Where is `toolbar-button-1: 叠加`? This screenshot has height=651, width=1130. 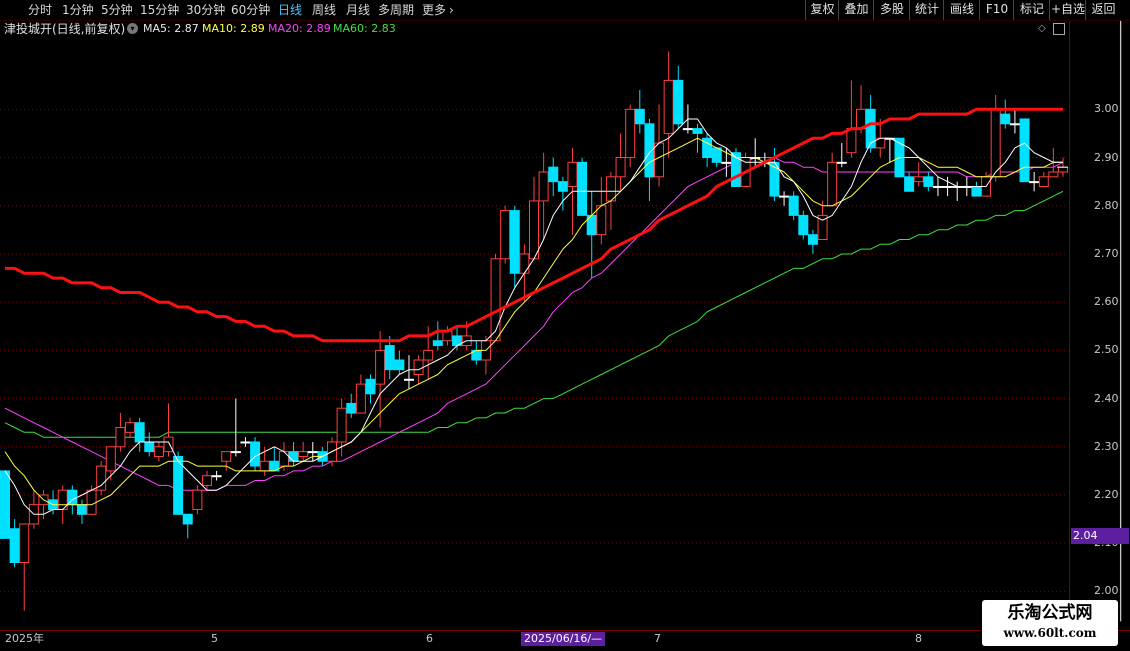
toolbar-button-1: 叠加 is located at coordinates (856, 10).